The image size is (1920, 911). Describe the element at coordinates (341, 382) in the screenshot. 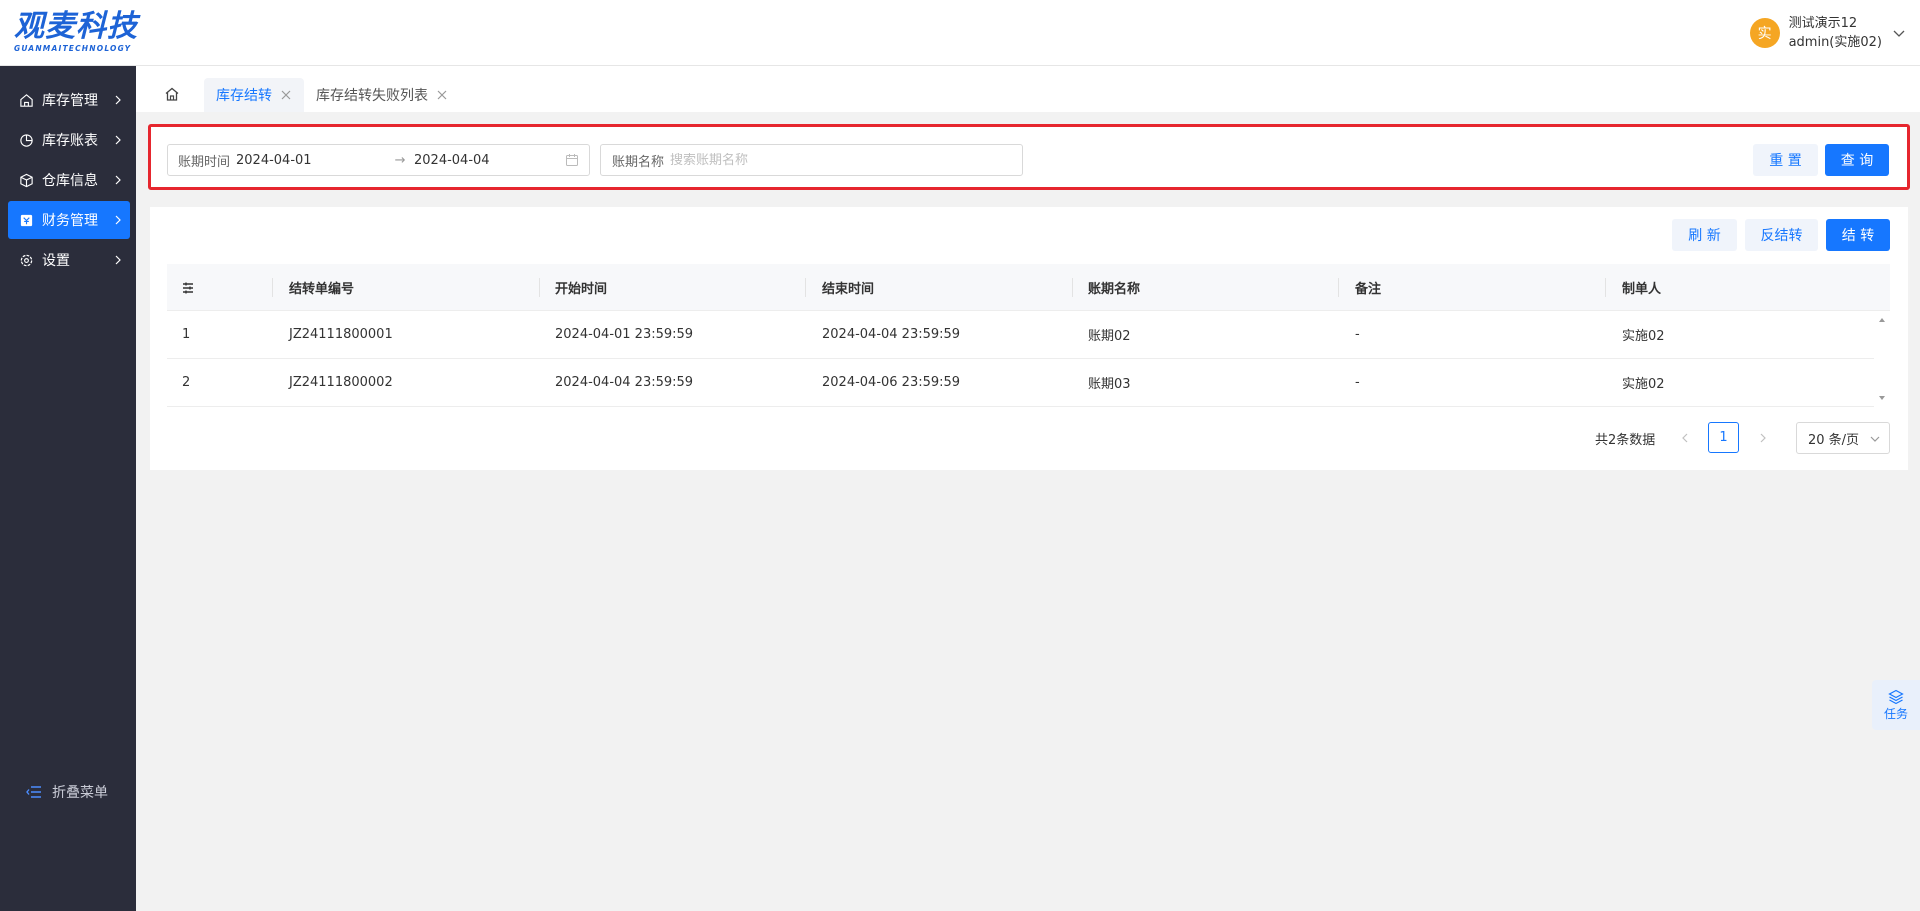

I see `transfer-no-cell: JZ24111800002` at that location.